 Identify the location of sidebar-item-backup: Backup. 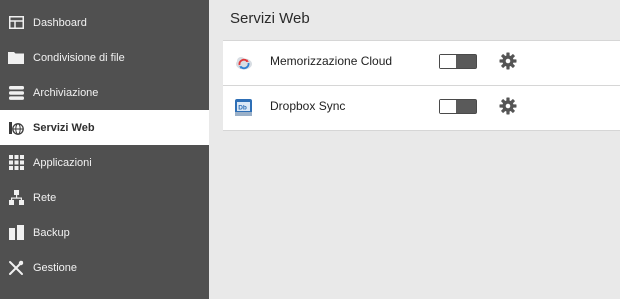
(104, 232).